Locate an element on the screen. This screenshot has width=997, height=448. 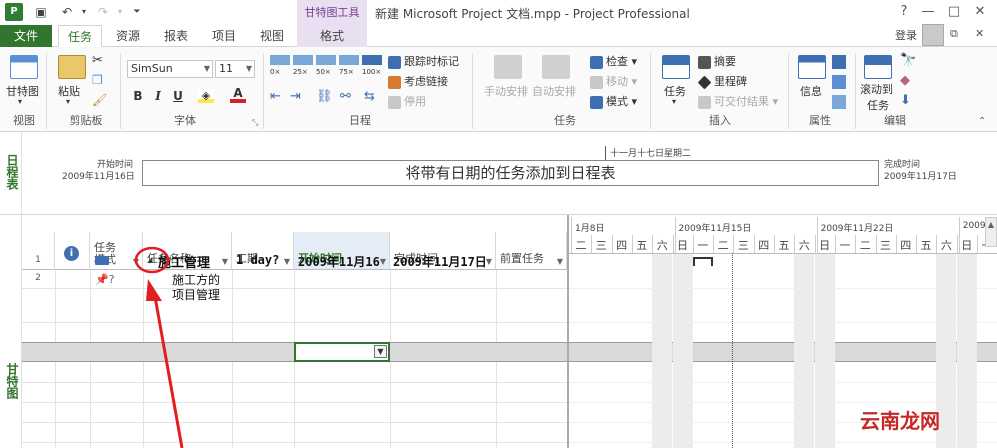
font-group-label: 字体 is located at coordinates (185, 120).